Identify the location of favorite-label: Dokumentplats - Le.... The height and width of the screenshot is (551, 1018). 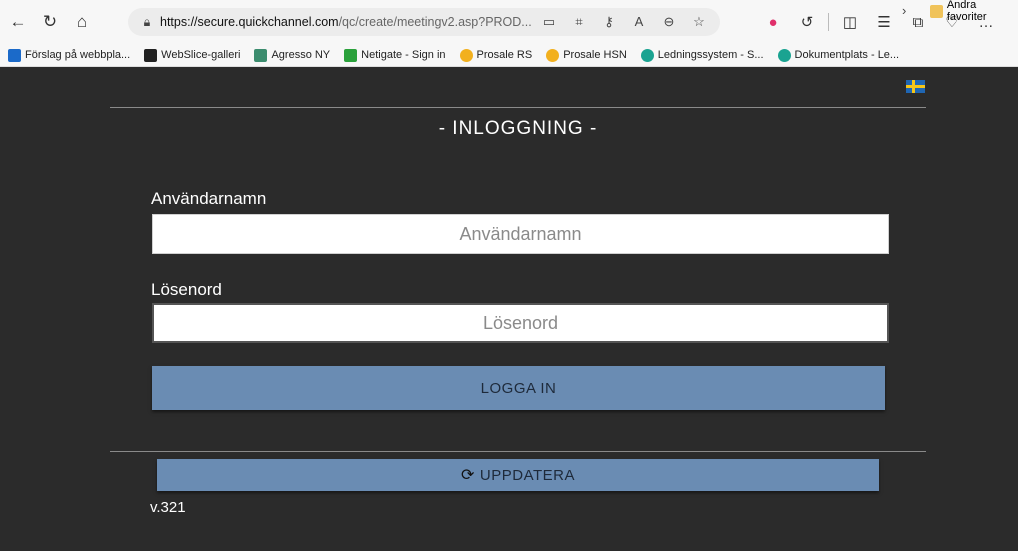
(847, 55).